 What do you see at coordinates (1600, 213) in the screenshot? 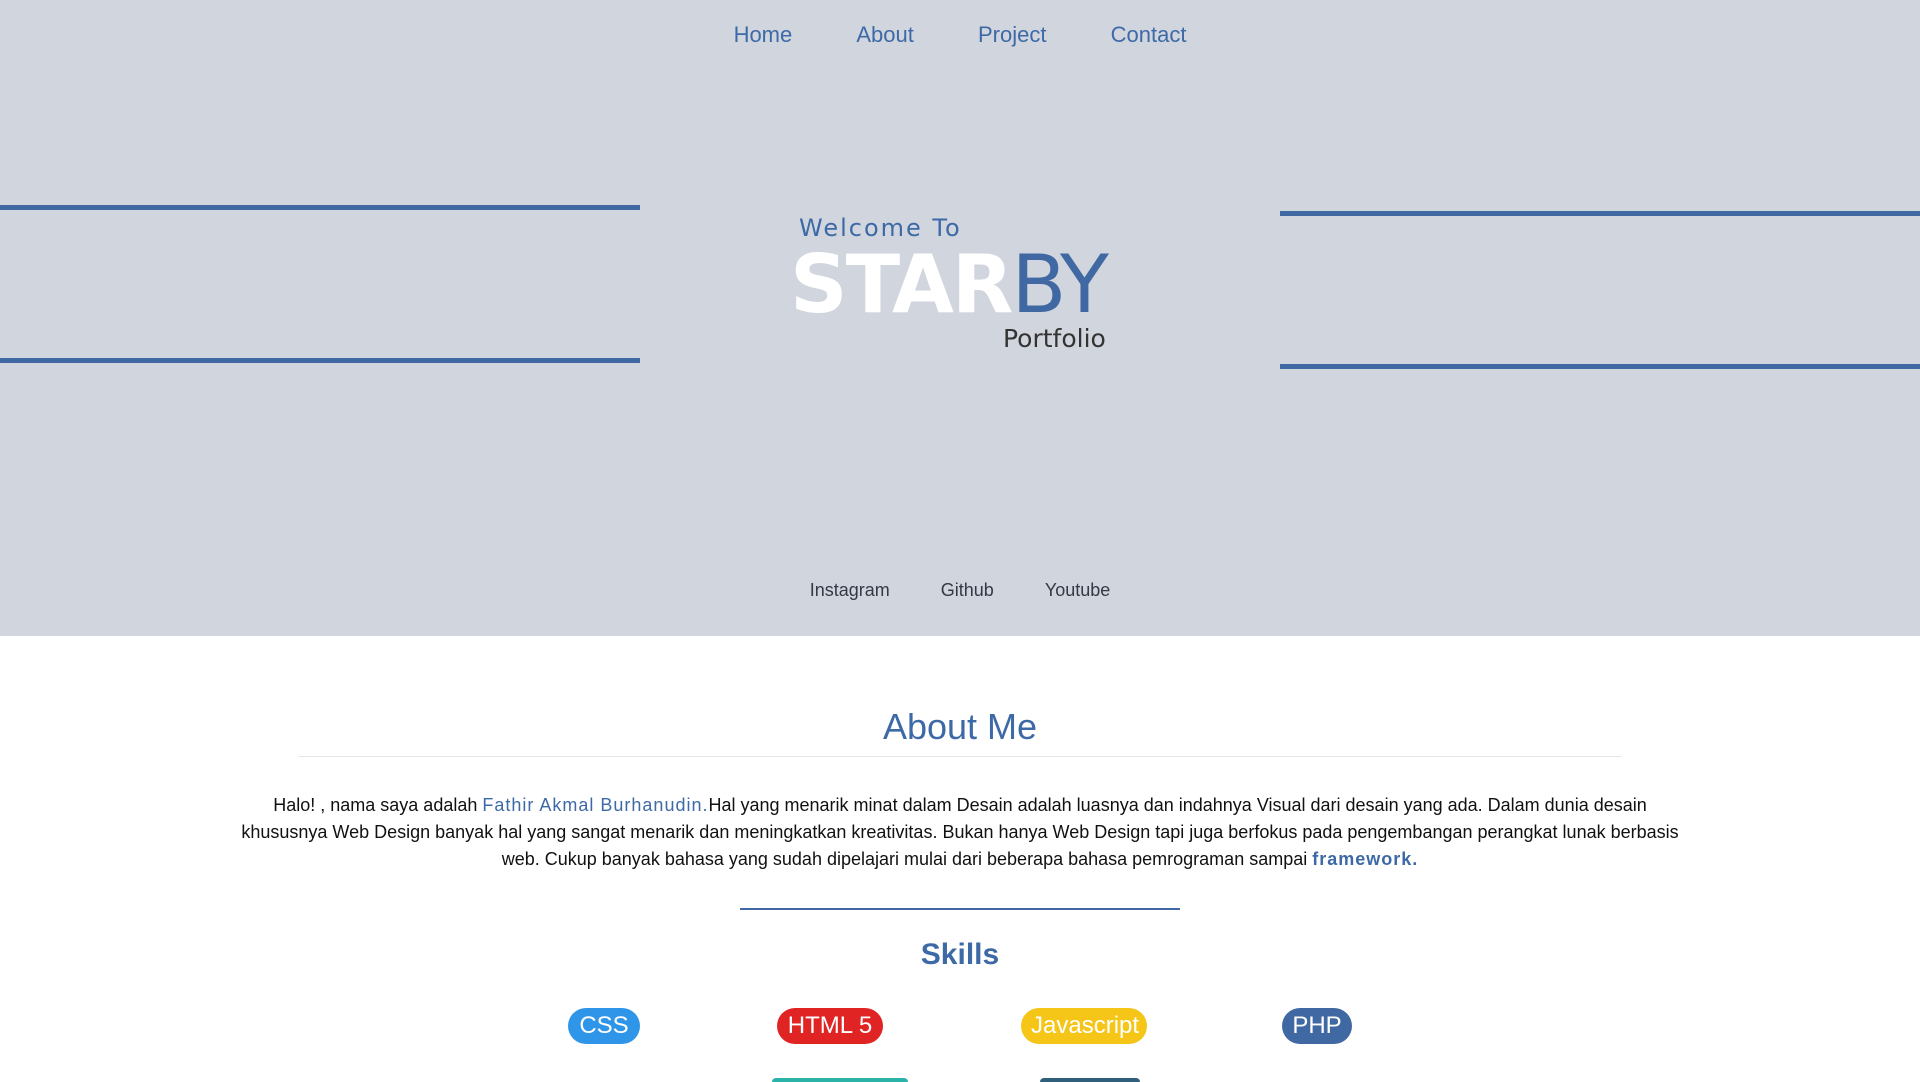
I see `right-top-divider` at bounding box center [1600, 213].